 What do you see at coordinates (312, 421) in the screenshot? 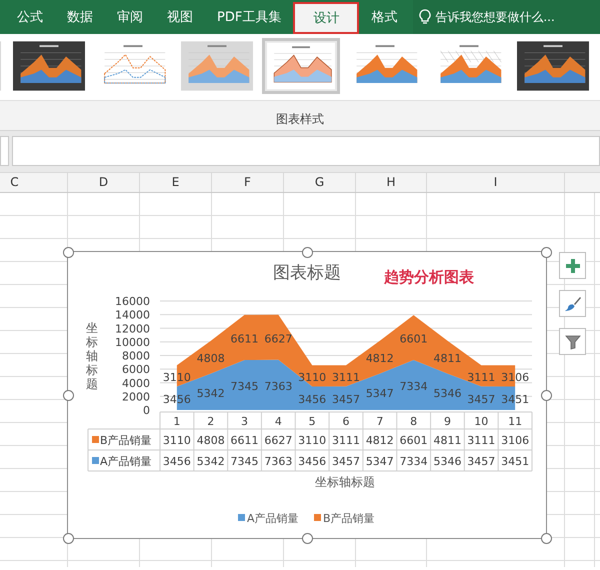
I see `category-label: 5` at bounding box center [312, 421].